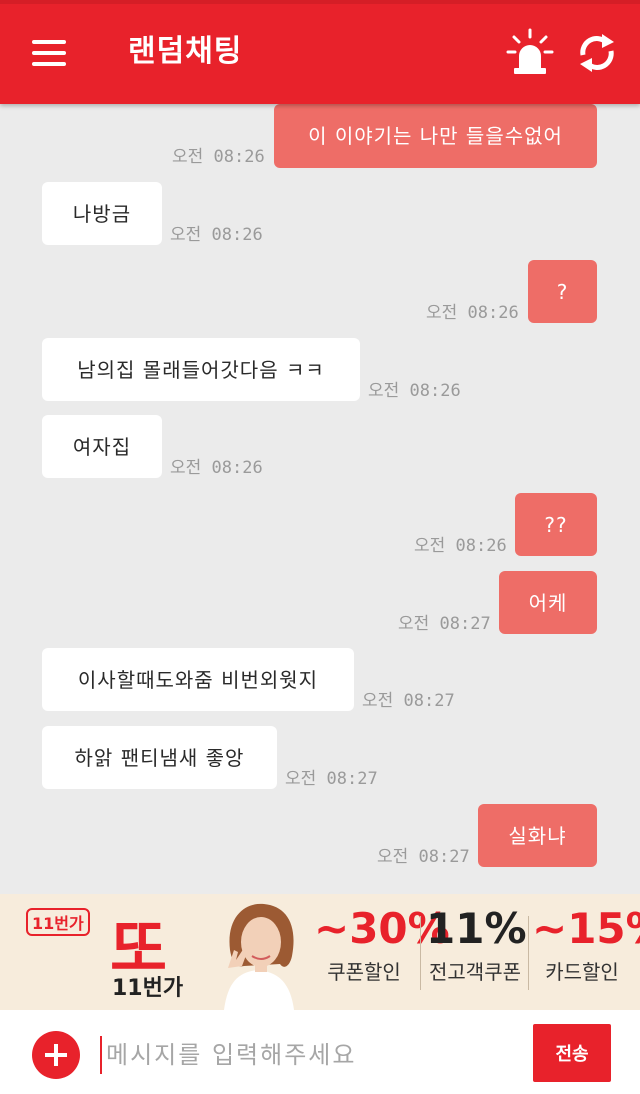 The height and width of the screenshot is (1094, 640). I want to click on siren-alarm-icon, so click(530, 53).